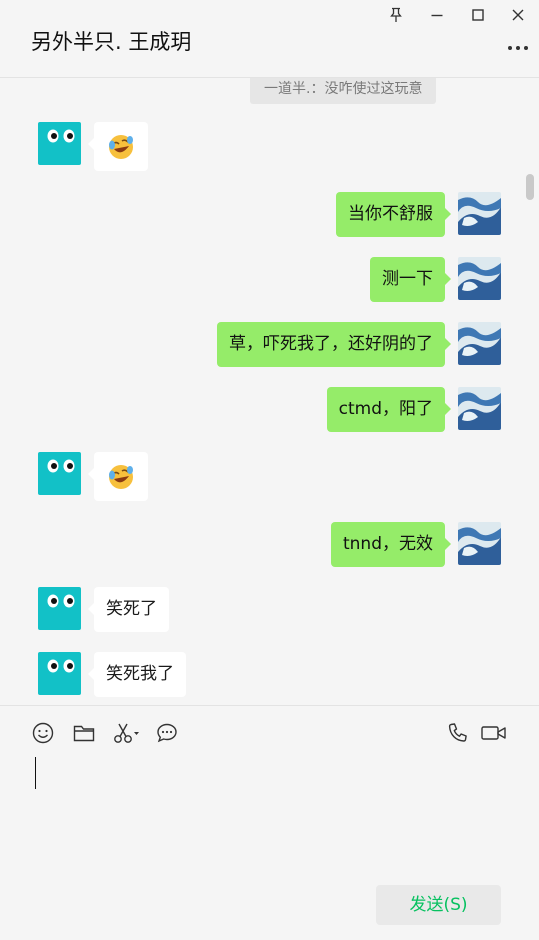 Image resolution: width=539 pixels, height=940 pixels. I want to click on screenshot-button, so click(127, 733).